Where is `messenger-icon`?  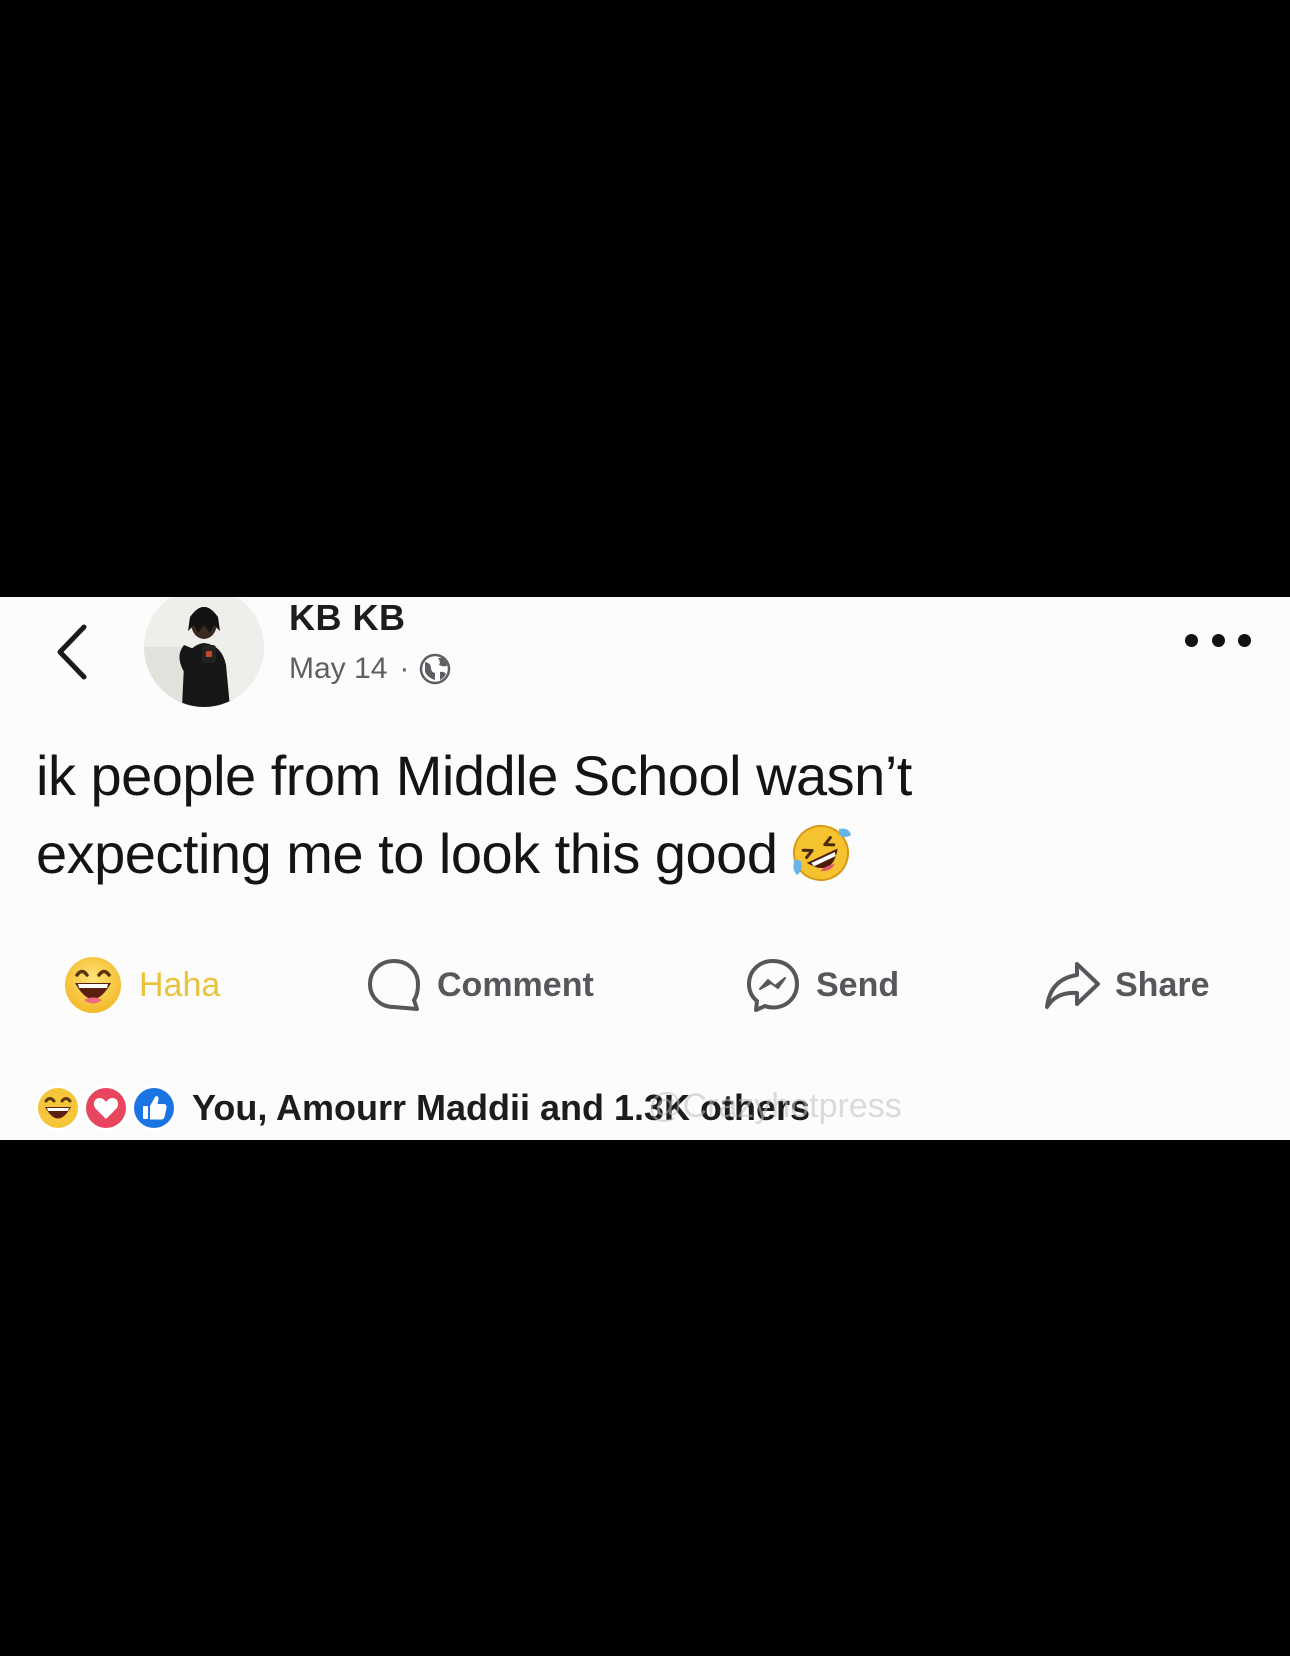 messenger-icon is located at coordinates (773, 985).